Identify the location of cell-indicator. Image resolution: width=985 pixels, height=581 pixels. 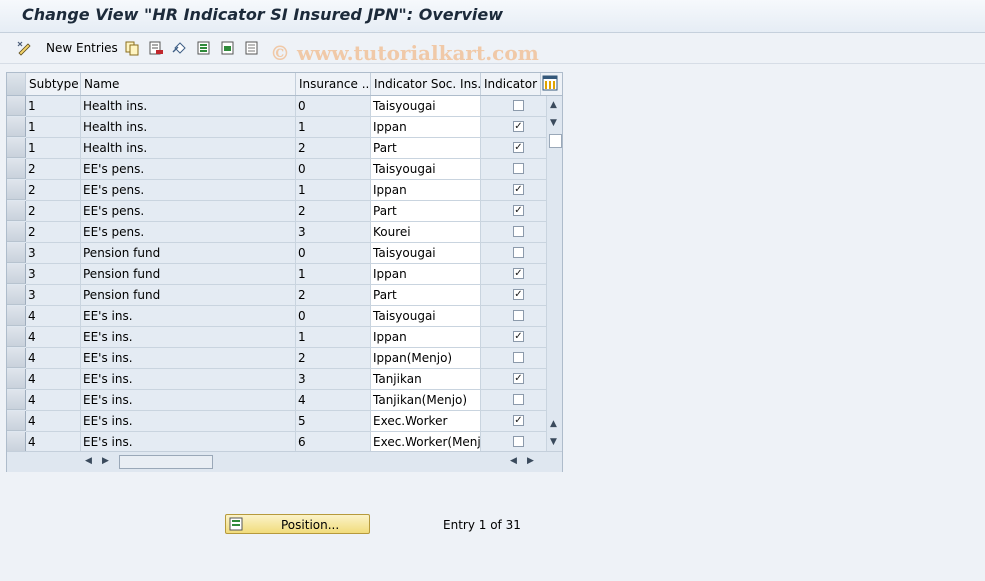
(514, 400).